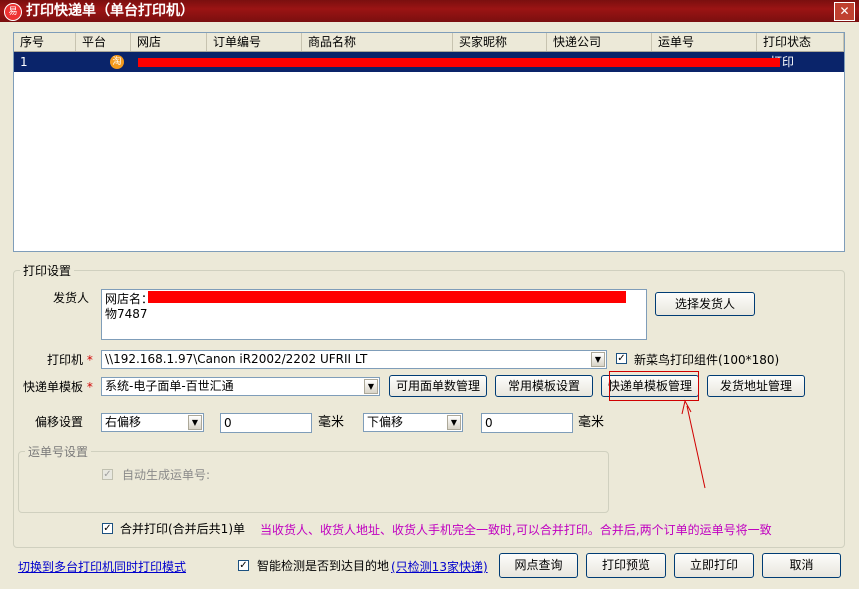 The image size is (859, 589). I want to click on red-arrow-annotation, so click(693, 444).